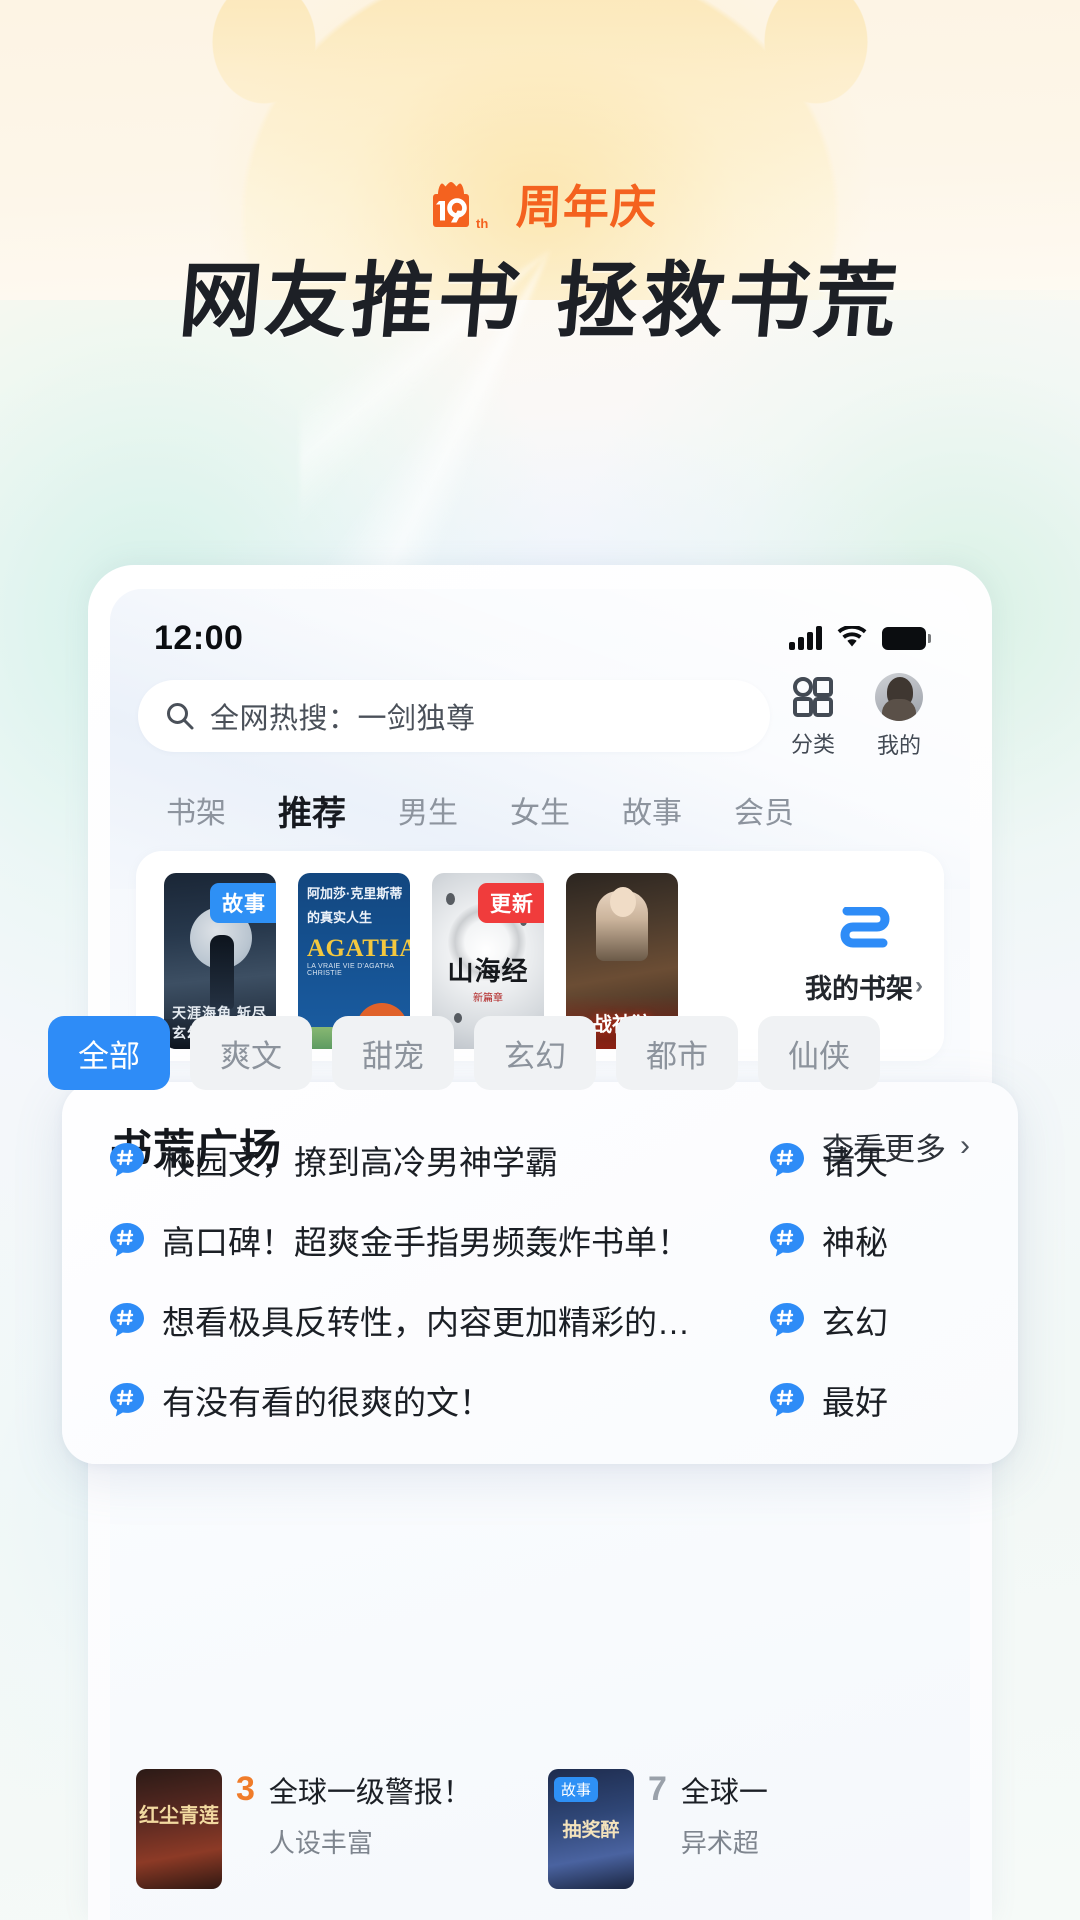 This screenshot has height=1920, width=1080. What do you see at coordinates (426, 1242) in the screenshot?
I see `topic-label: 高口碑！超爽金手指男频轰炸书单！` at bounding box center [426, 1242].